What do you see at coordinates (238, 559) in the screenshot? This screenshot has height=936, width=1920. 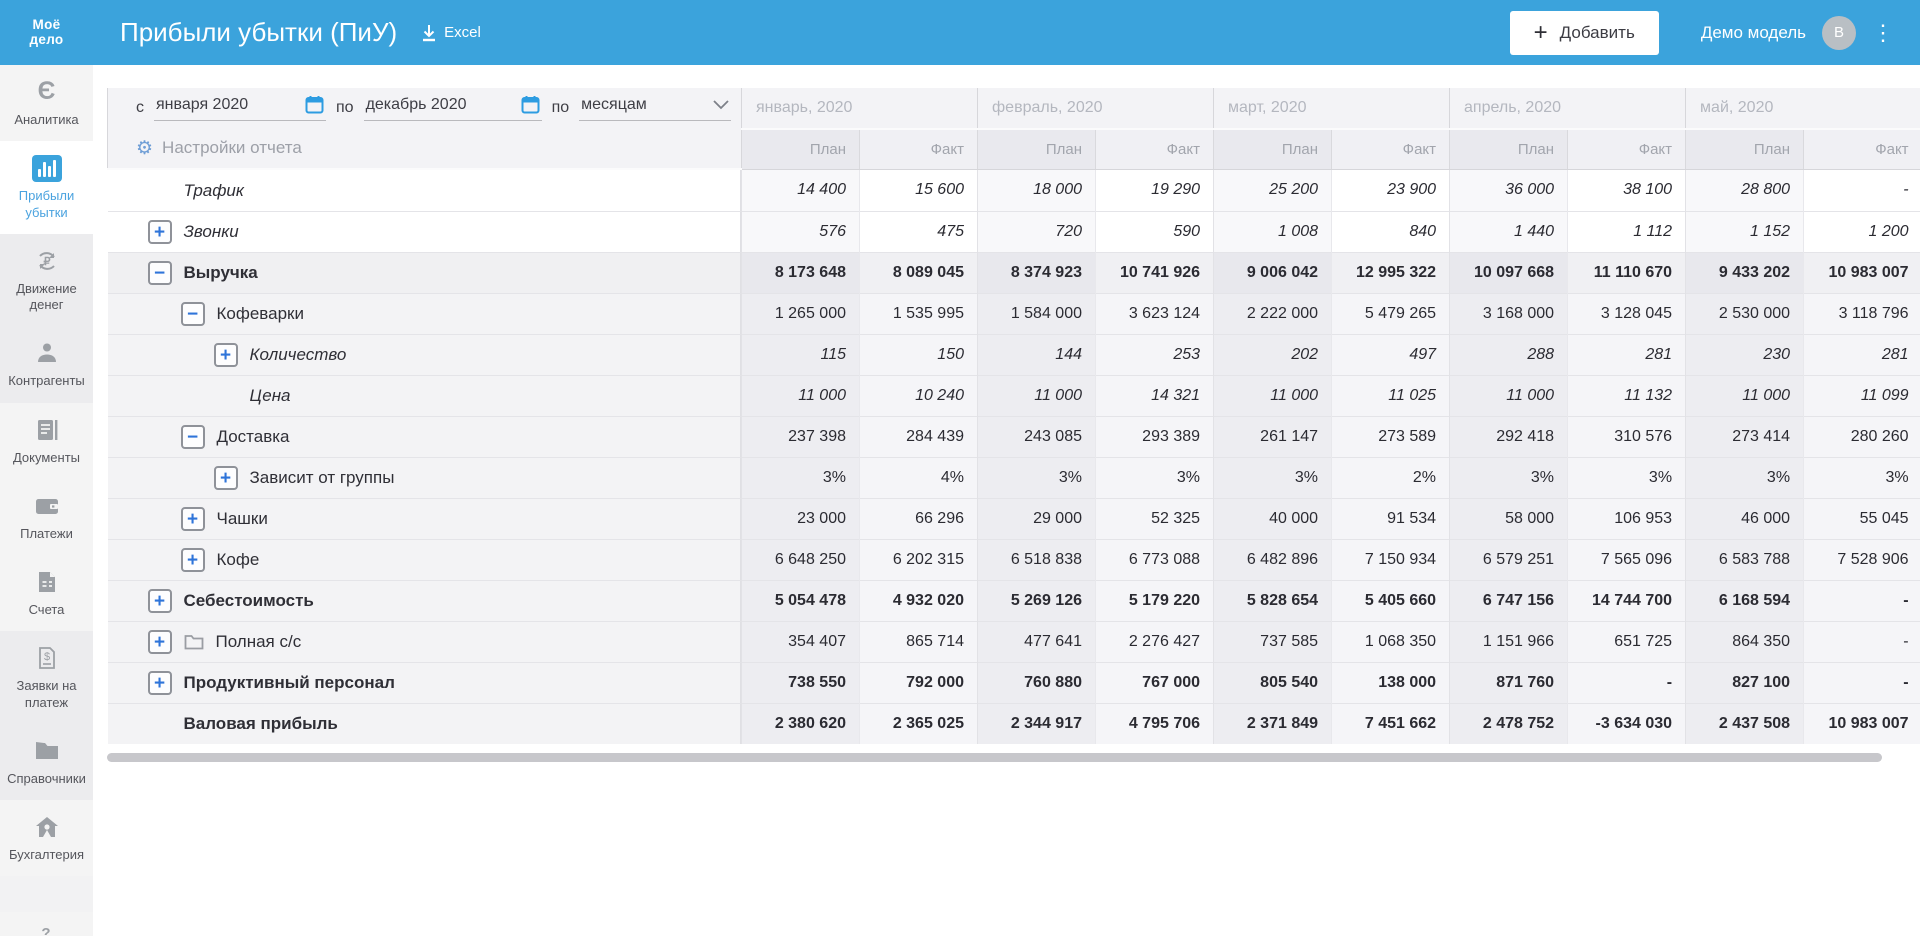 I see `row-label: Кофе` at bounding box center [238, 559].